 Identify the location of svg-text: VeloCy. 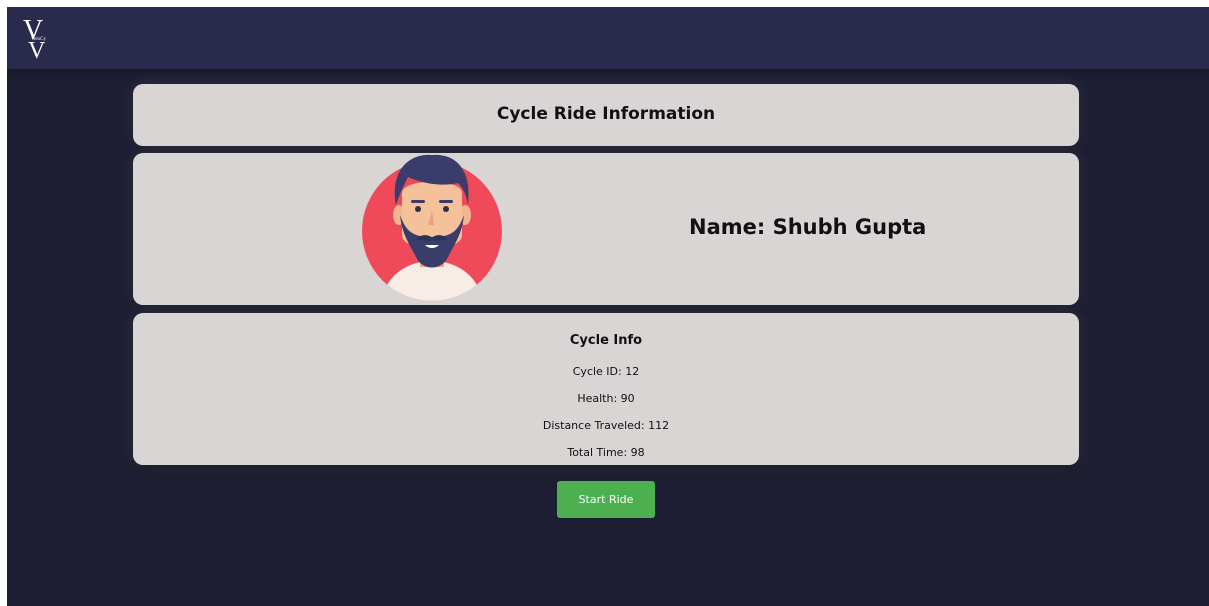
(39, 39).